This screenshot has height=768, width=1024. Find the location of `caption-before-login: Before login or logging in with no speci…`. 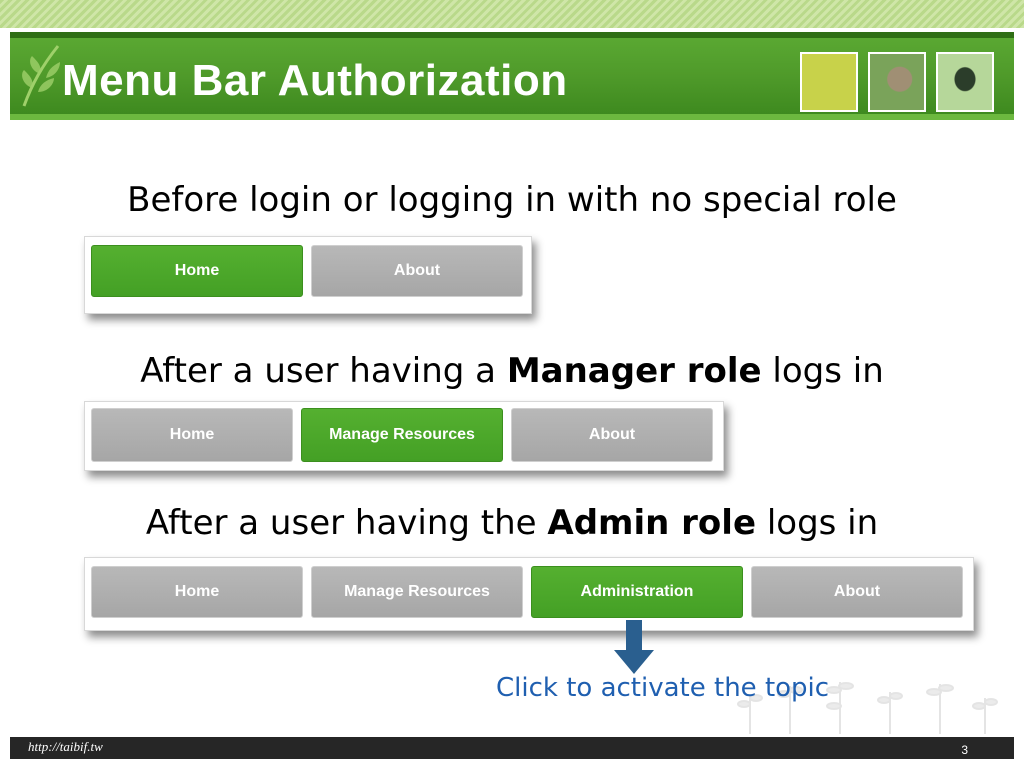

caption-before-login: Before login or logging in with no speci… is located at coordinates (512, 200).